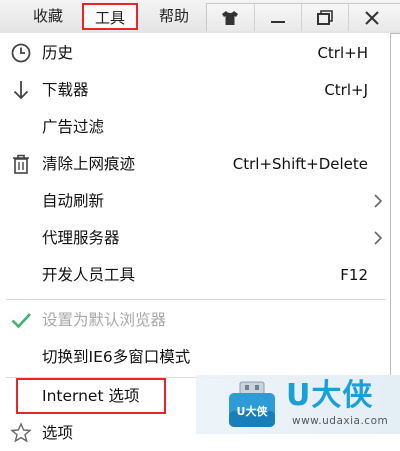 Image resolution: width=400 pixels, height=451 pixels. I want to click on skin-button, so click(230, 17).